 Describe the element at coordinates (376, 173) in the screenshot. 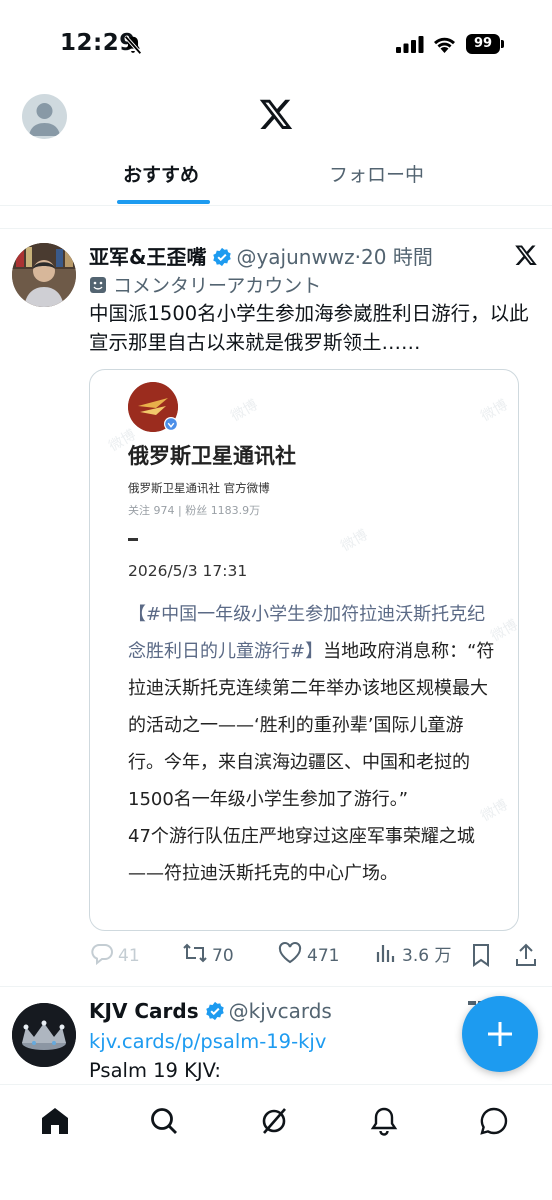

I see `tab-following: フォロー中` at that location.